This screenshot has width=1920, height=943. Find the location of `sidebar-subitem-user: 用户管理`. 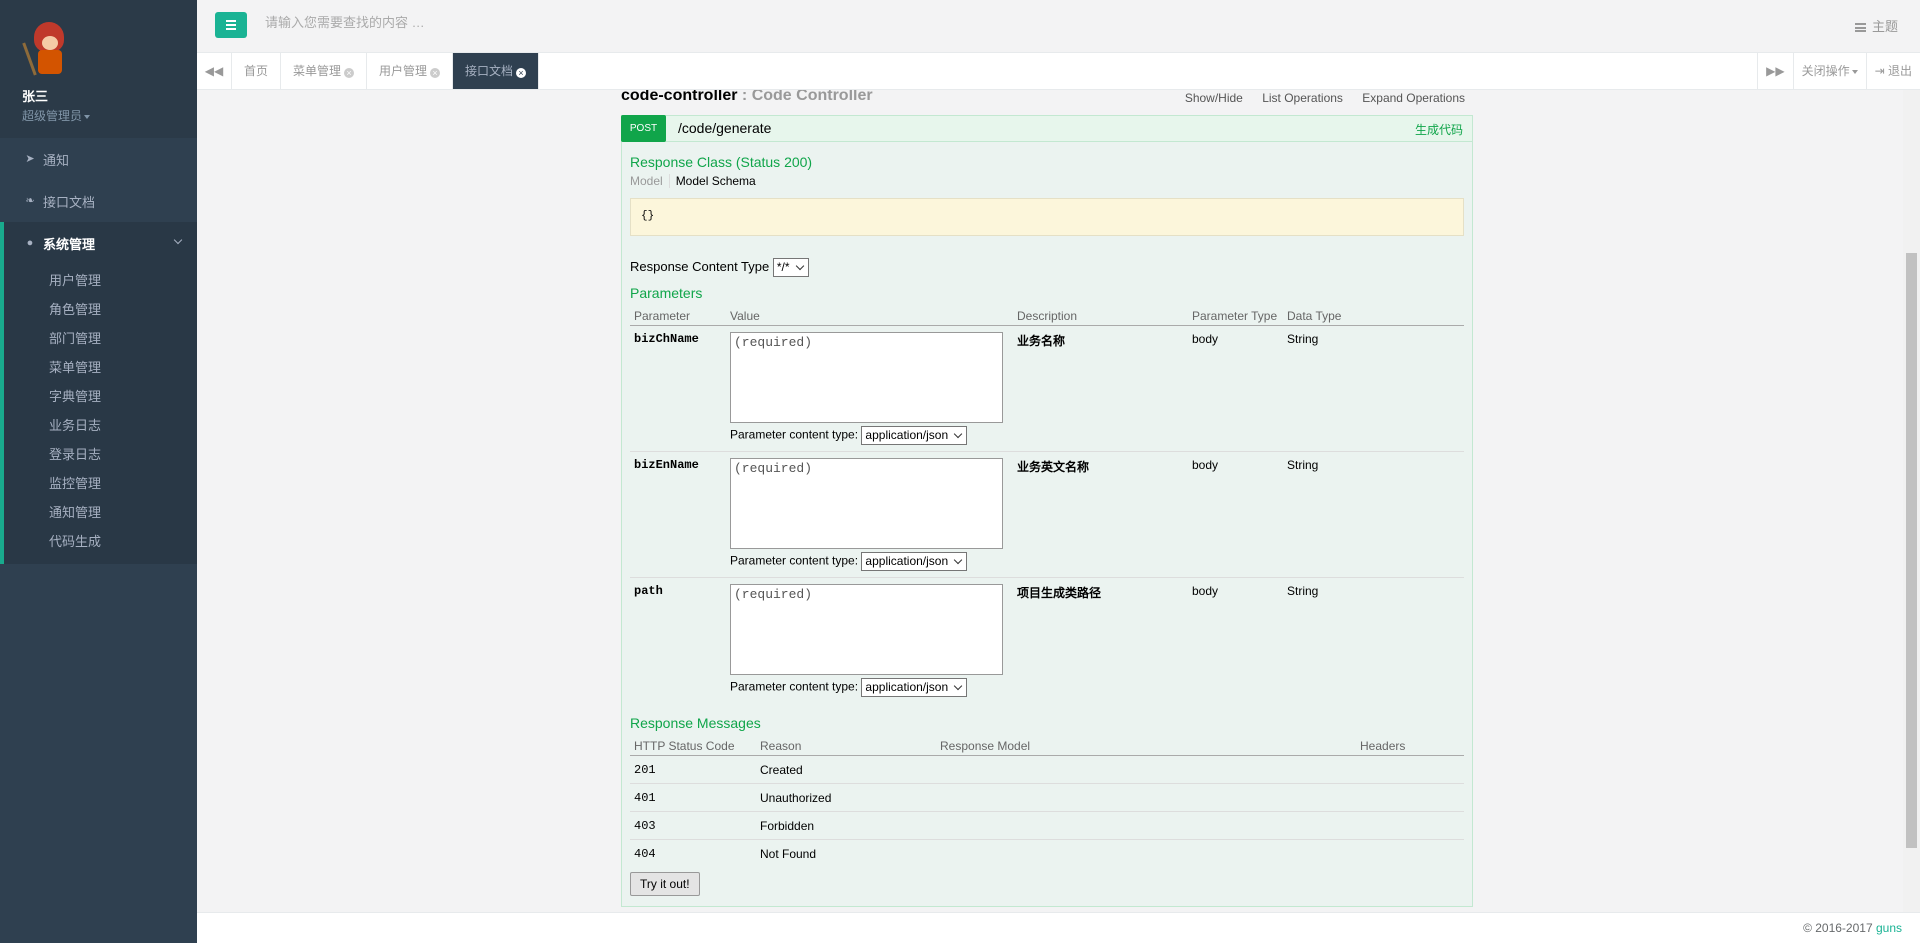

sidebar-subitem-user: 用户管理 is located at coordinates (100, 280).